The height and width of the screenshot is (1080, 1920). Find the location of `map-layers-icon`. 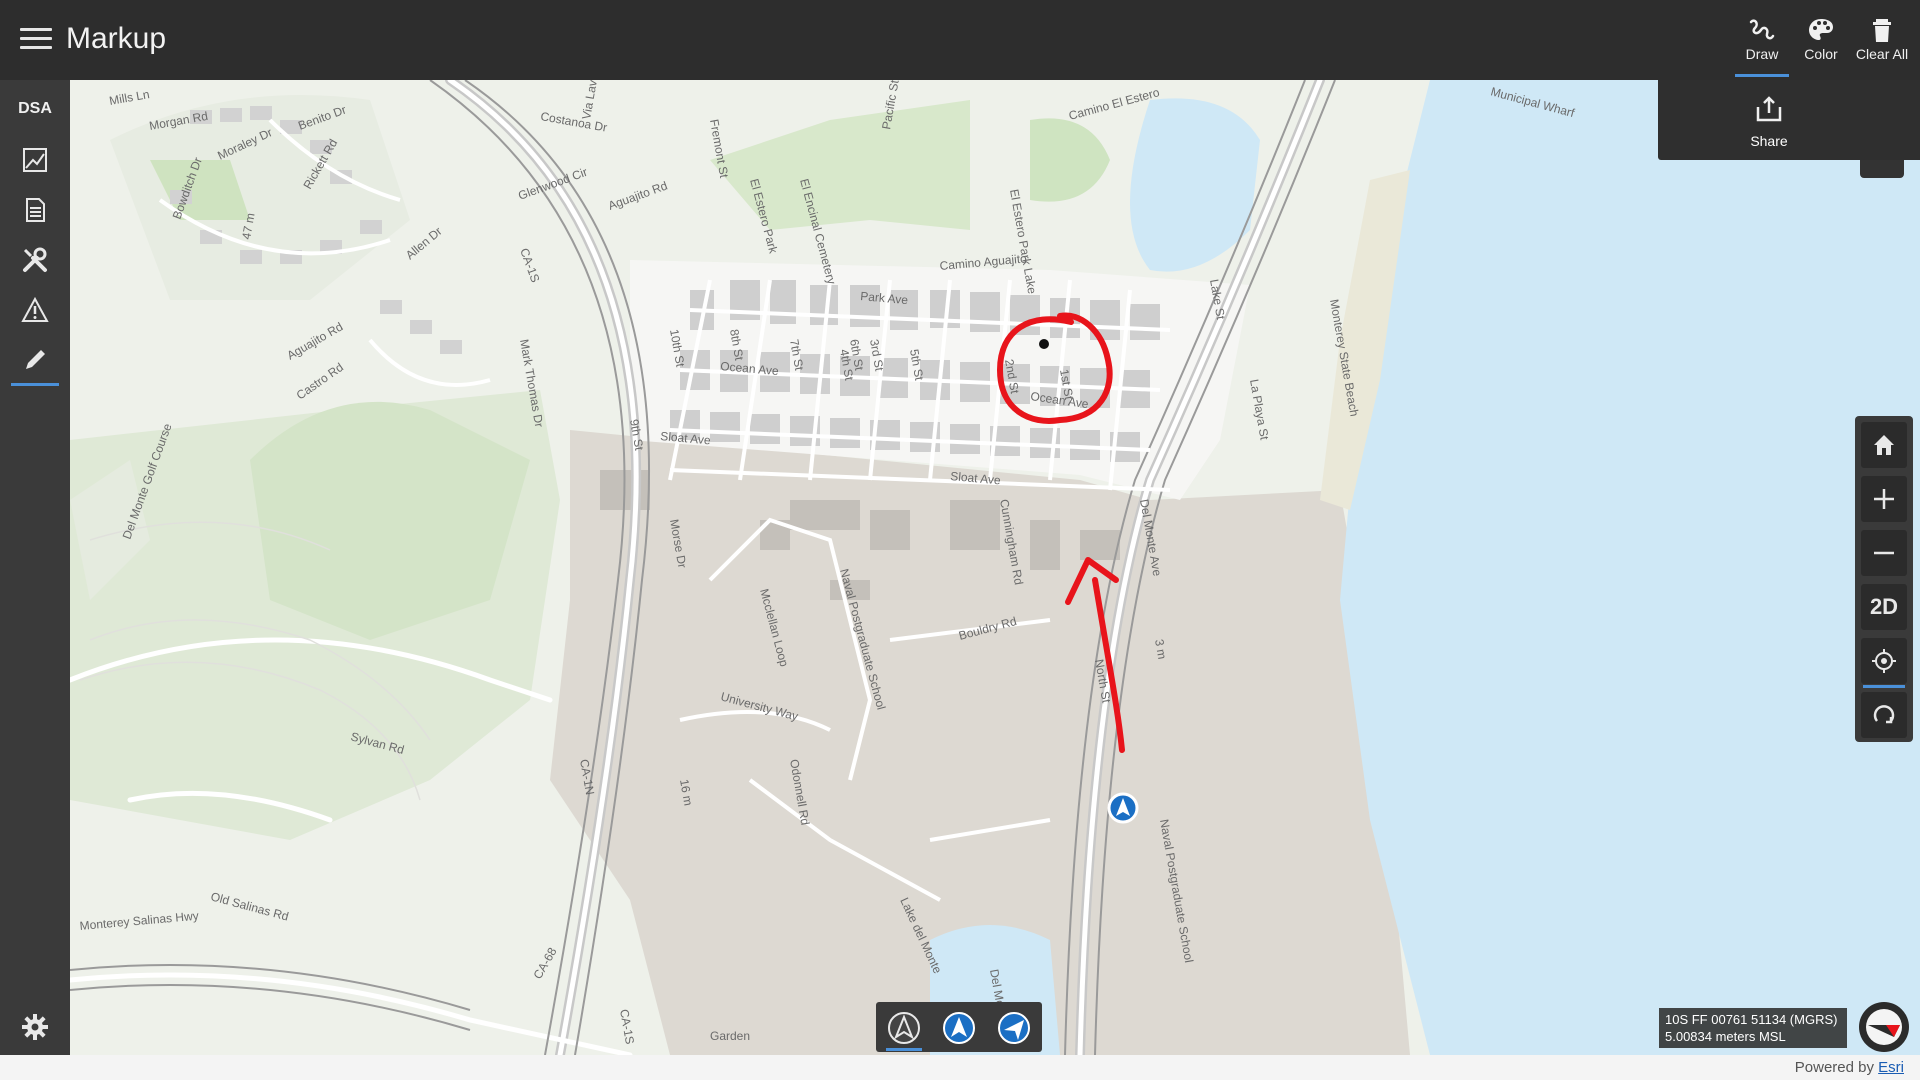

map-layers-icon is located at coordinates (35, 160).